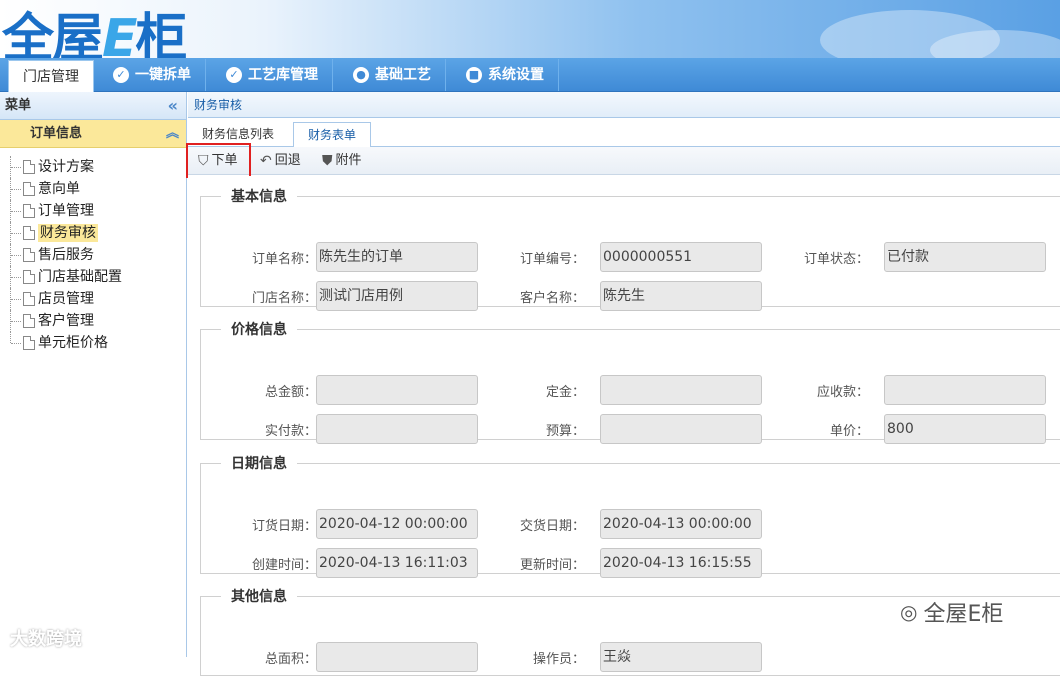 The width and height of the screenshot is (1060, 676). What do you see at coordinates (66, 343) in the screenshot?
I see `sidebar-item-cabinet-price: 单元柜价格` at bounding box center [66, 343].